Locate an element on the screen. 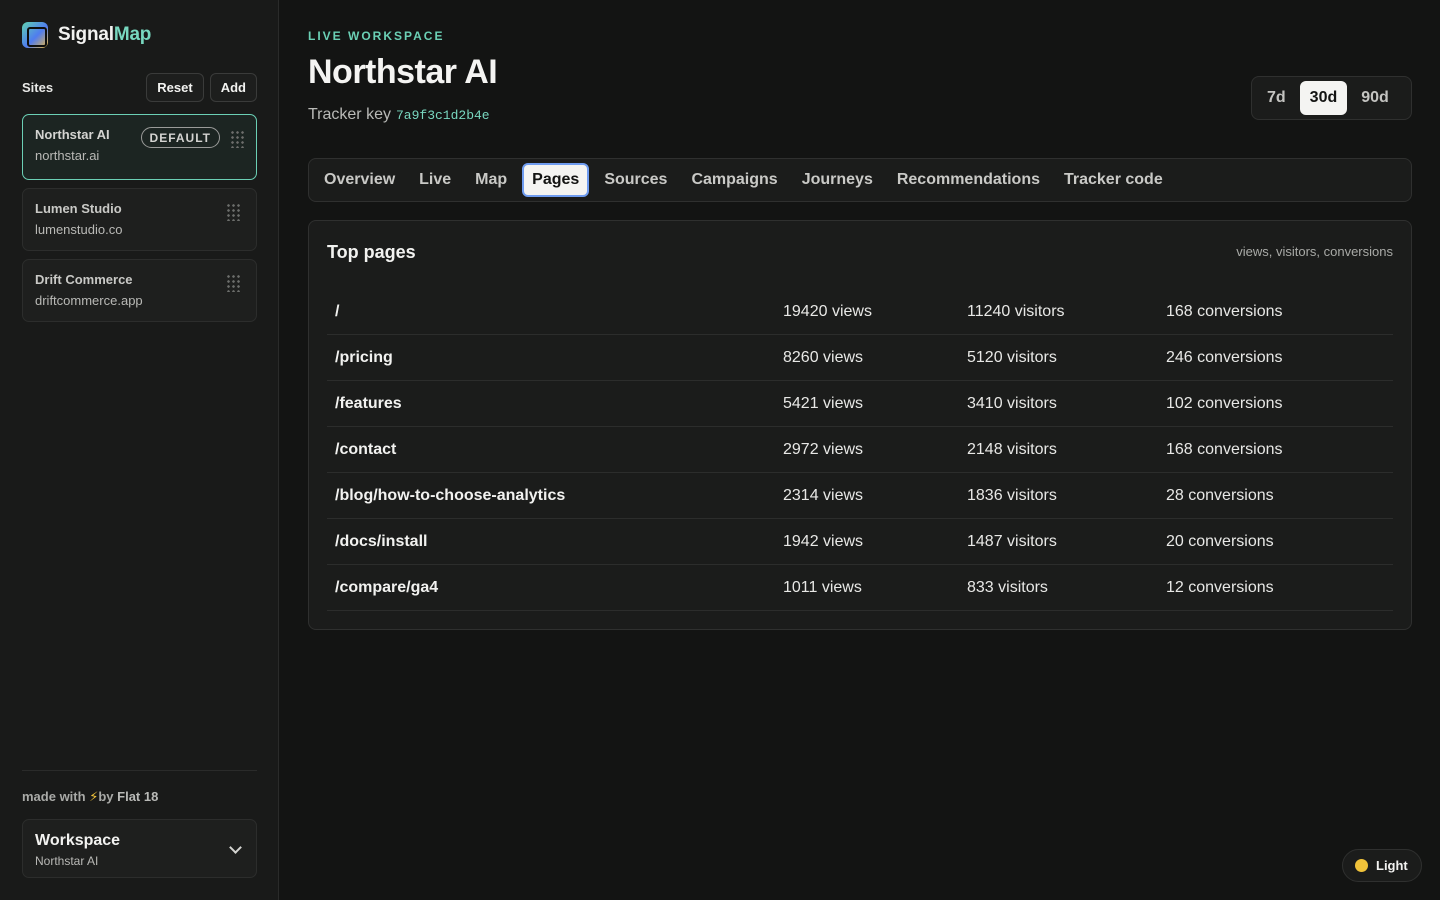 Image resolution: width=1440 pixels, height=900 pixels. made-with-author: Flat 18 is located at coordinates (138, 796).